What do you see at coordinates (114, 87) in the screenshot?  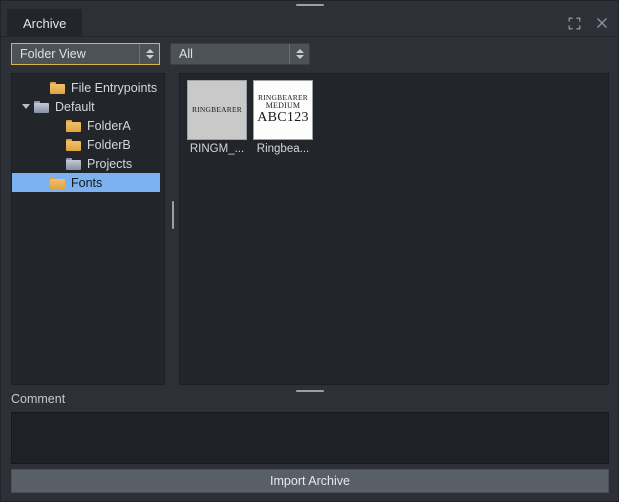 I see `tree-item-label: File Entrypoints` at bounding box center [114, 87].